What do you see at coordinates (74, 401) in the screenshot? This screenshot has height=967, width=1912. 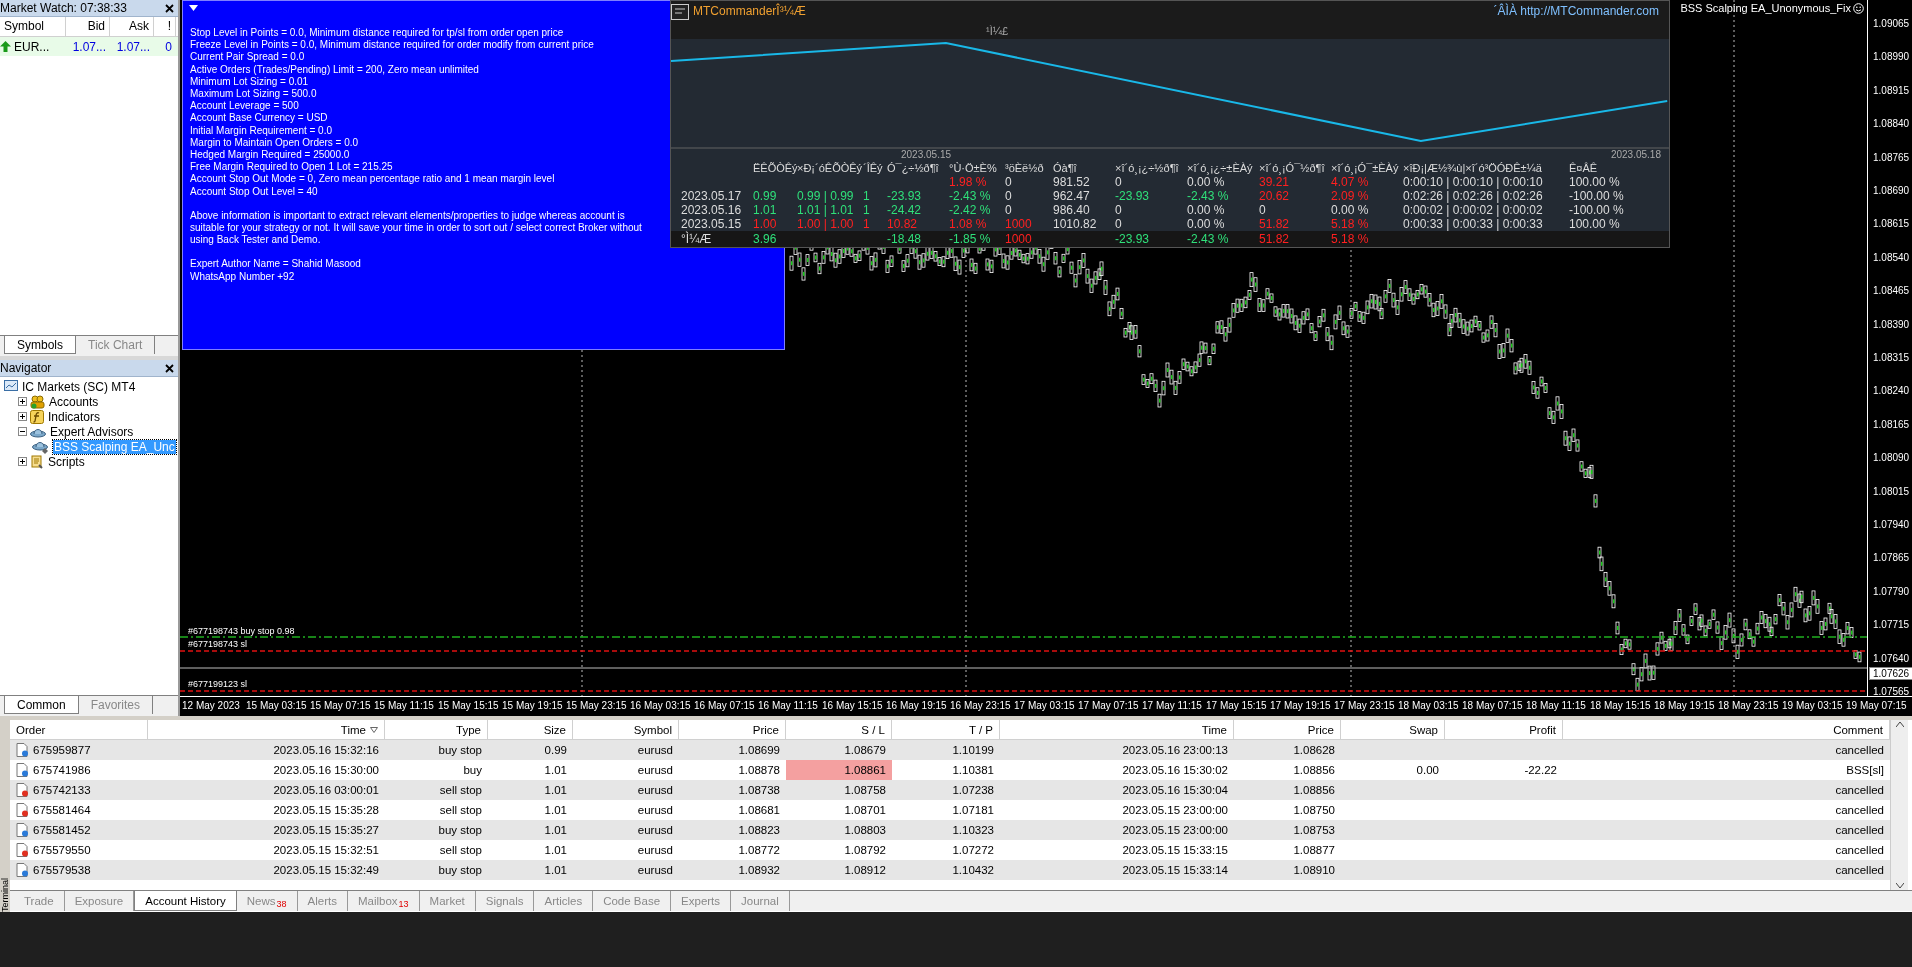 I see `tree-item: Accounts` at bounding box center [74, 401].